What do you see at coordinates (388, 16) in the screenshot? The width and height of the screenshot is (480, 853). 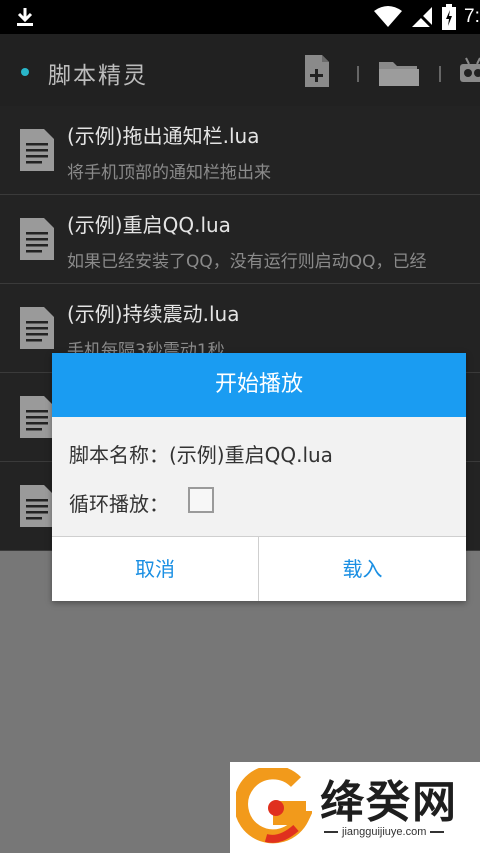 I see `wifi-icon` at bounding box center [388, 16].